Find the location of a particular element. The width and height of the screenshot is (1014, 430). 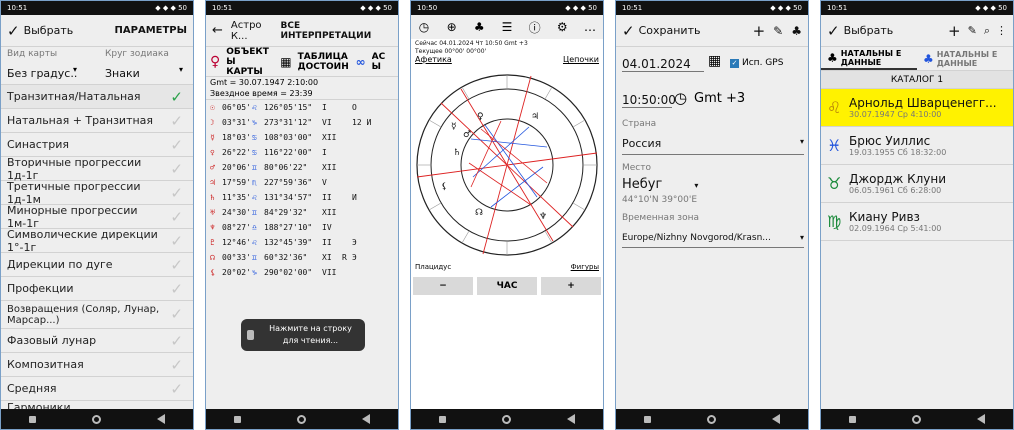

tab-objects: ОБЪЕКТ Ы КАРТЫ is located at coordinates (250, 62).